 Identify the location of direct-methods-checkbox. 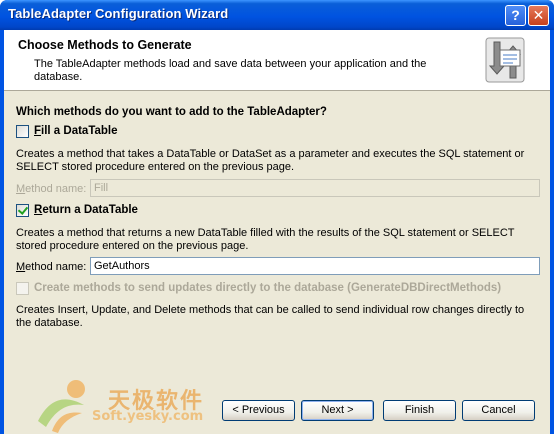
(22, 288).